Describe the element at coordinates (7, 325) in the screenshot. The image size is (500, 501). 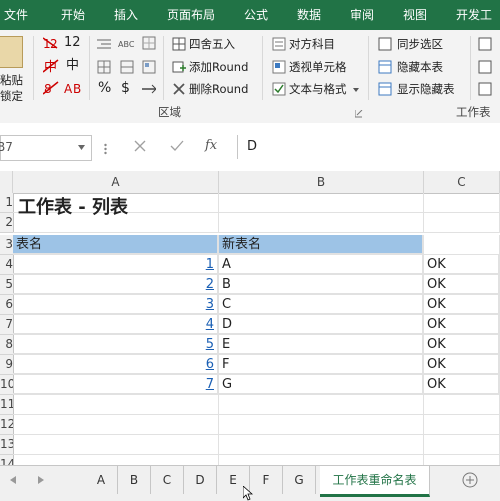
I see `row-header: 7` at that location.